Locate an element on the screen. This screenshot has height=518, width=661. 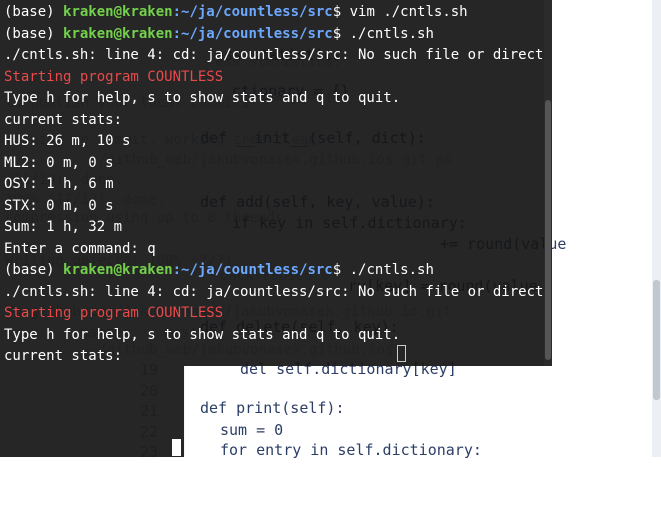
terminal-output-line: HUS: 26 m, 10 s is located at coordinates (67, 141).